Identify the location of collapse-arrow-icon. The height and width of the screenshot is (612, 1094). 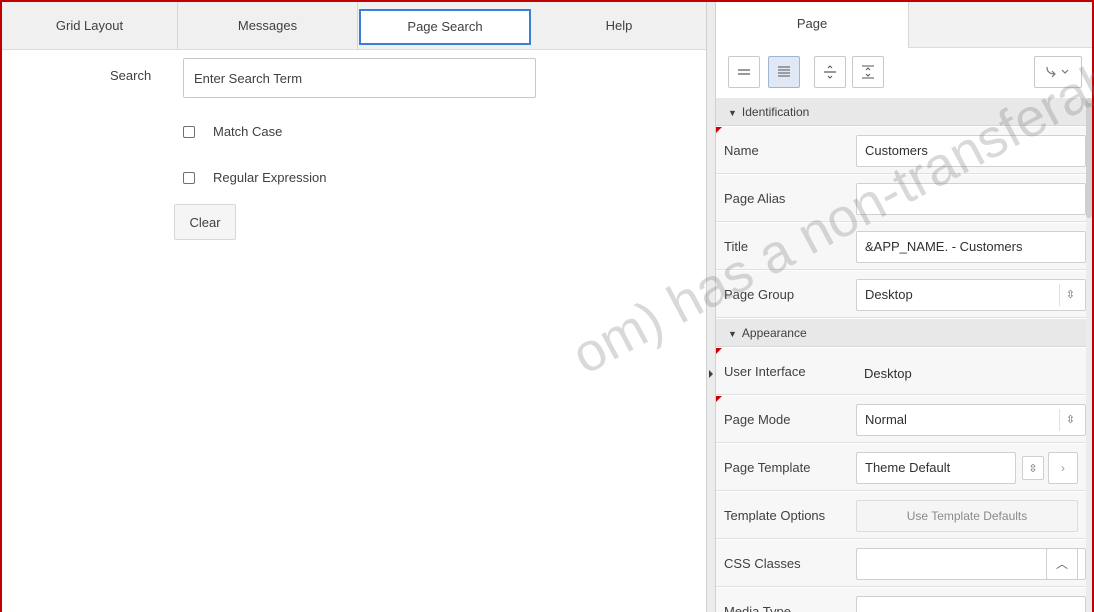
(711, 374).